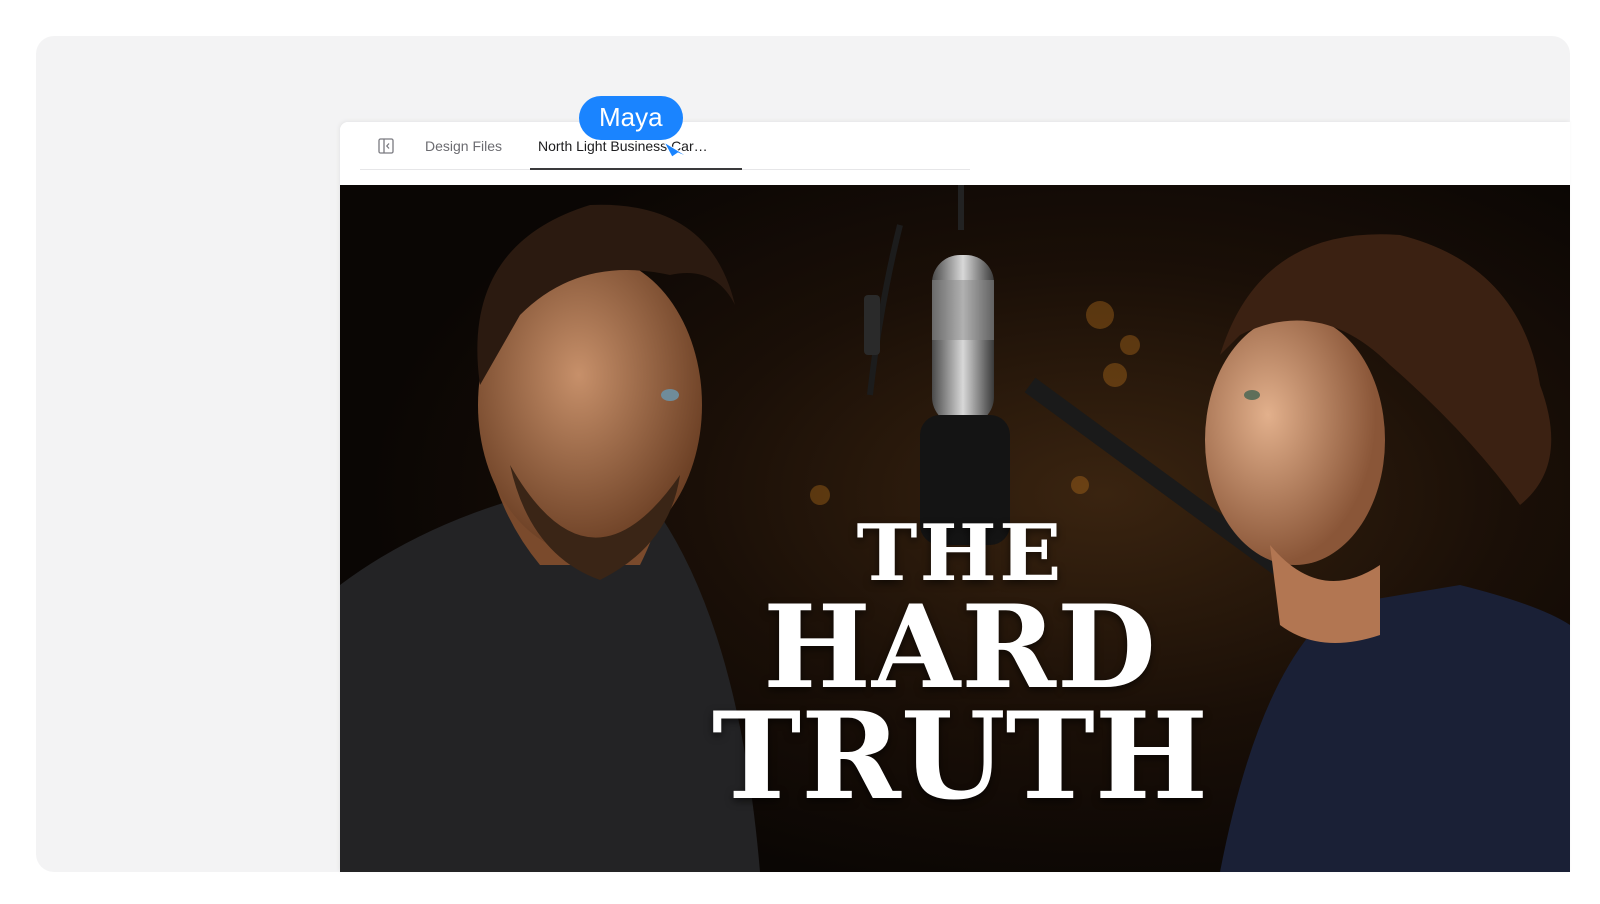 This screenshot has width=1600, height=904. I want to click on tab-design-files: Design Files, so click(463, 145).